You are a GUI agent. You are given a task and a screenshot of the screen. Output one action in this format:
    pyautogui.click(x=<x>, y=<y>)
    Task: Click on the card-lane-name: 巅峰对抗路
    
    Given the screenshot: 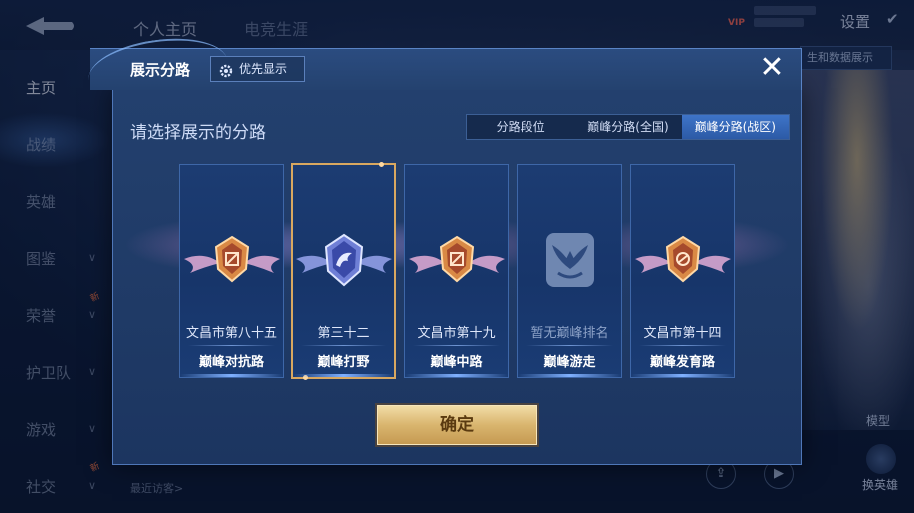 What is the action you would take?
    pyautogui.click(x=231, y=362)
    